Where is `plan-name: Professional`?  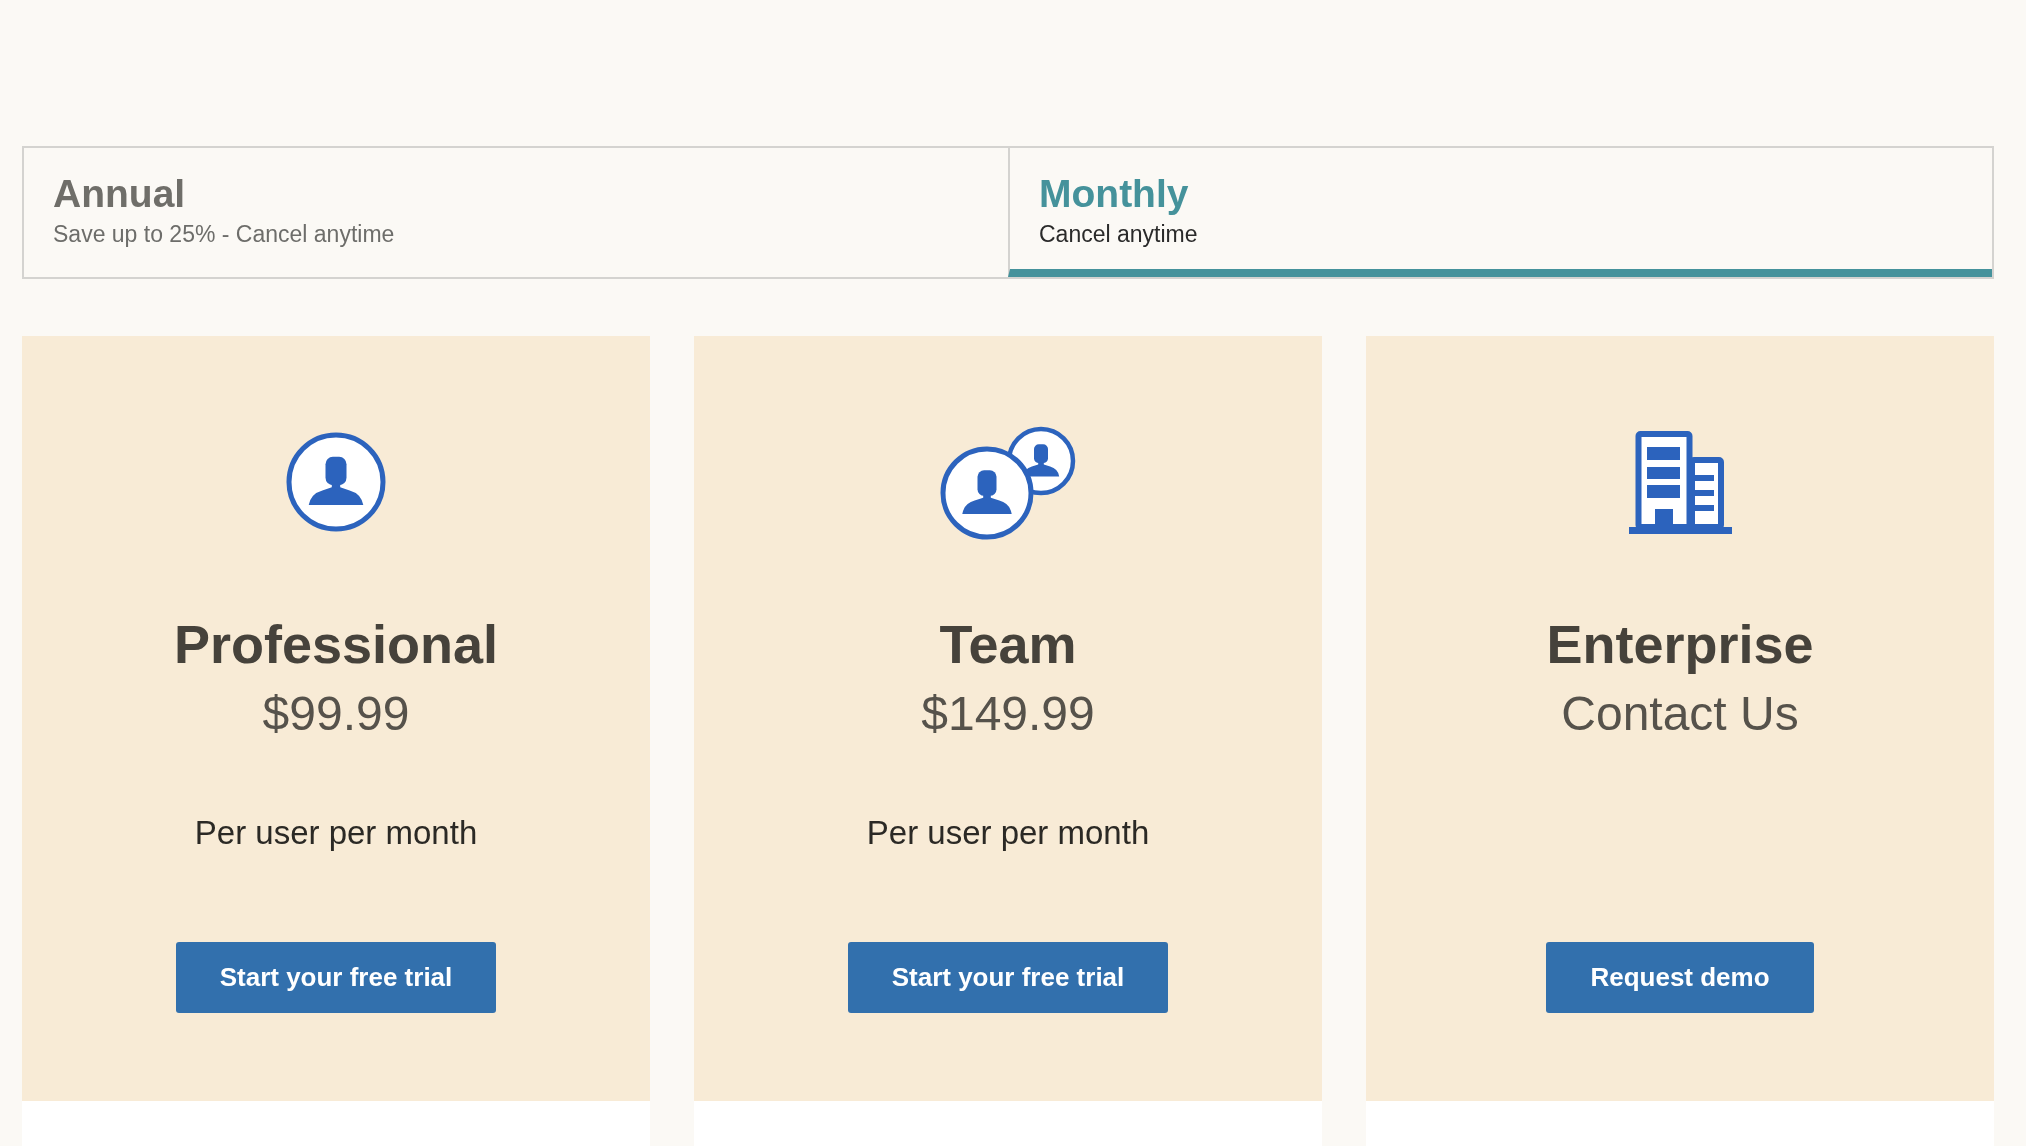
plan-name: Professional is located at coordinates (336, 644).